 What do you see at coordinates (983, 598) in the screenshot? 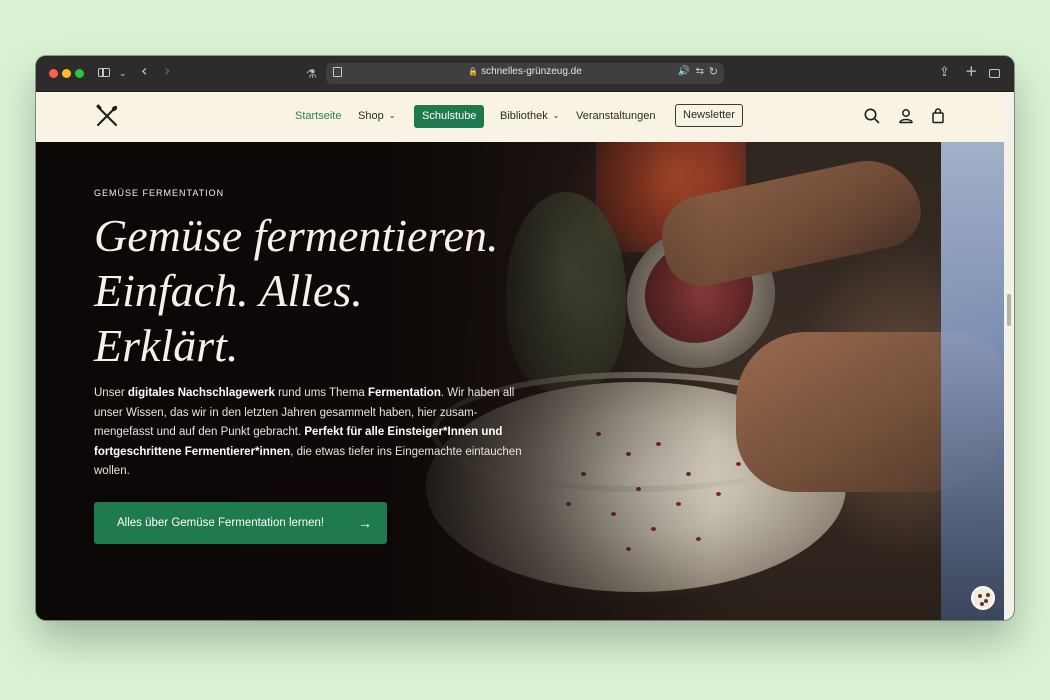
I see `cookie-settings-icon` at bounding box center [983, 598].